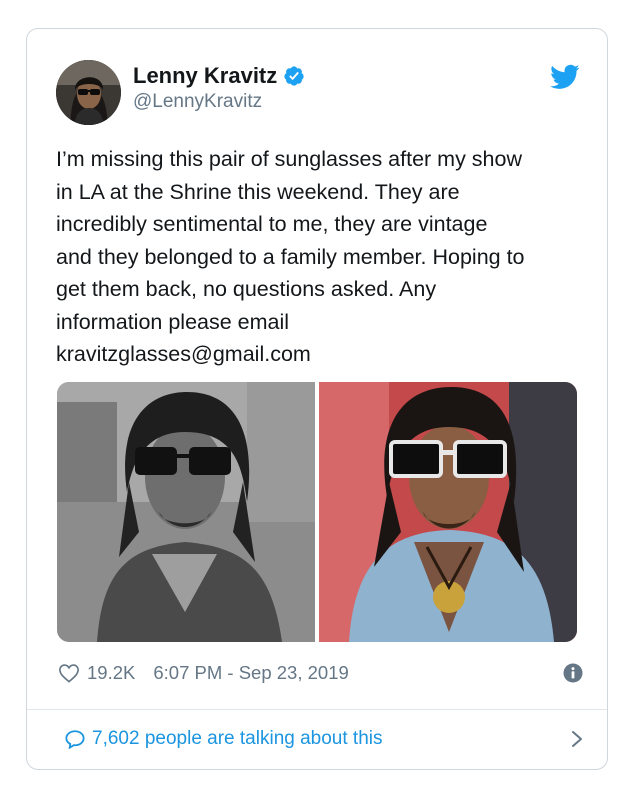  I want to click on tweet-meta: 19.2K 6:07 PM - Sep 23, 2019, so click(320, 673).